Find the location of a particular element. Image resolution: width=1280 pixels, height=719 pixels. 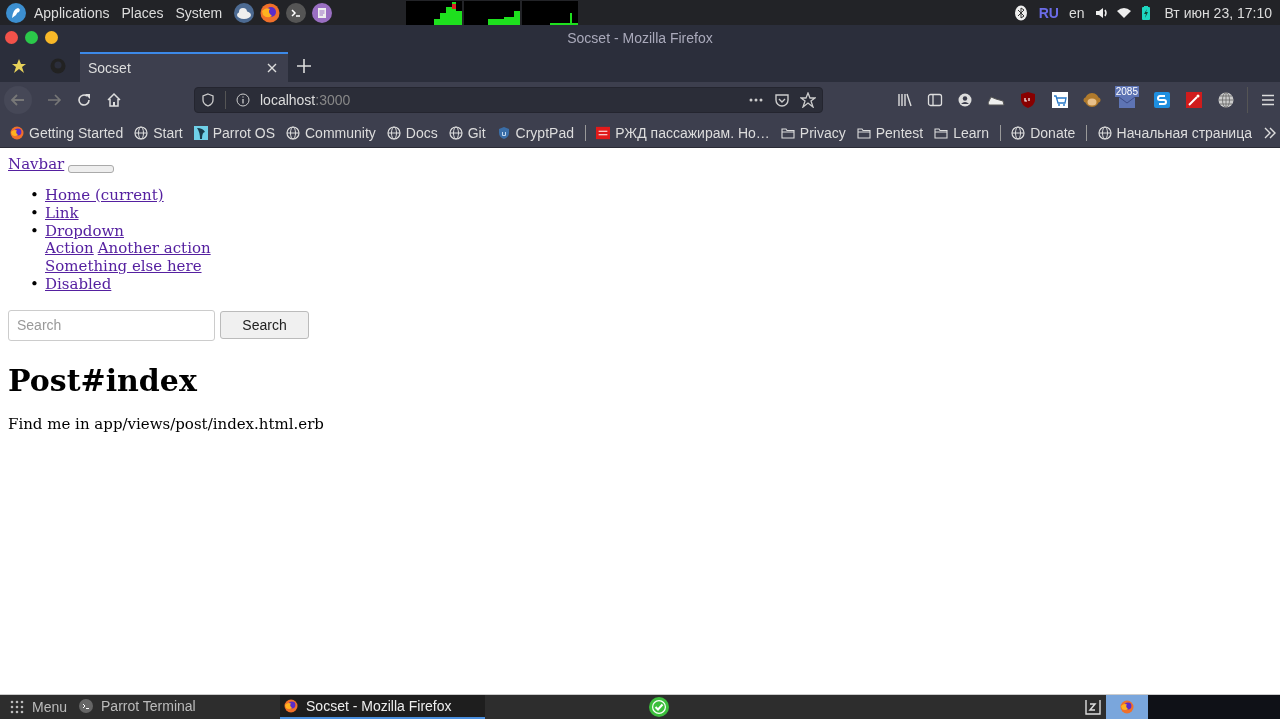

bookmark: Community is located at coordinates (331, 132).